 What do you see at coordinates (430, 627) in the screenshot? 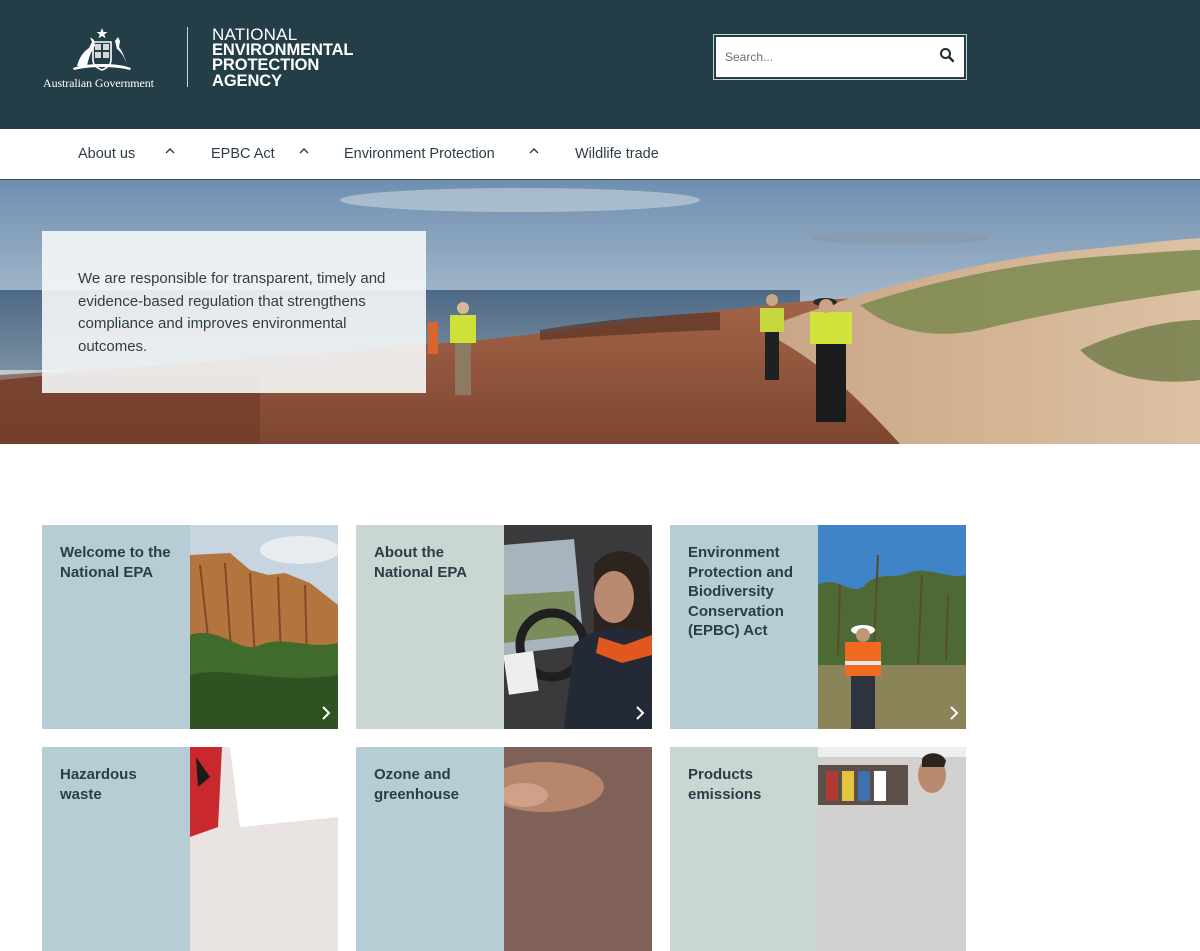
I see `tile-label: About the National EPA` at bounding box center [430, 627].